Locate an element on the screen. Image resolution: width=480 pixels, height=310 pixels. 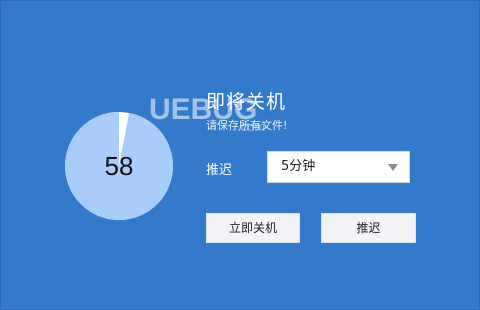
delay-duration-value: 5分钟 is located at coordinates (298, 166).